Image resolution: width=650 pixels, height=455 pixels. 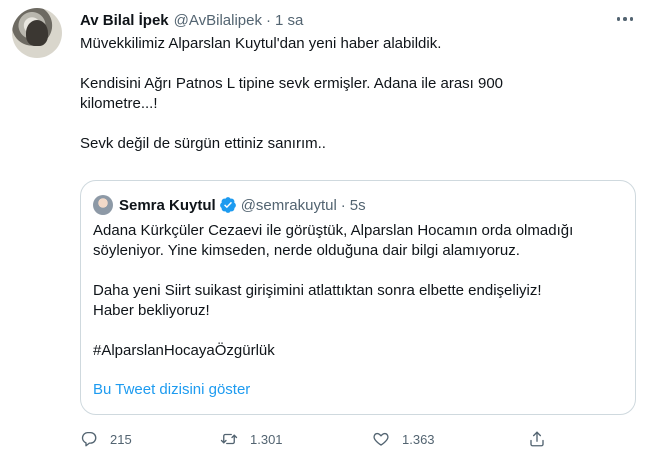 I want to click on like-button: 1.363, so click(x=403, y=439).